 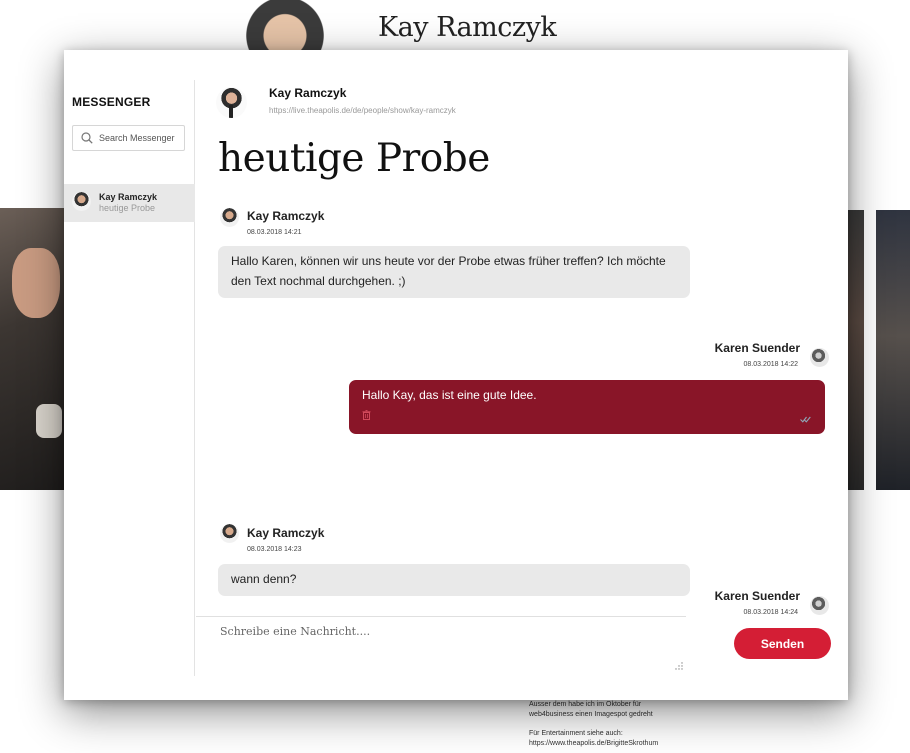 What do you see at coordinates (87, 138) in the screenshot?
I see `search-icon` at bounding box center [87, 138].